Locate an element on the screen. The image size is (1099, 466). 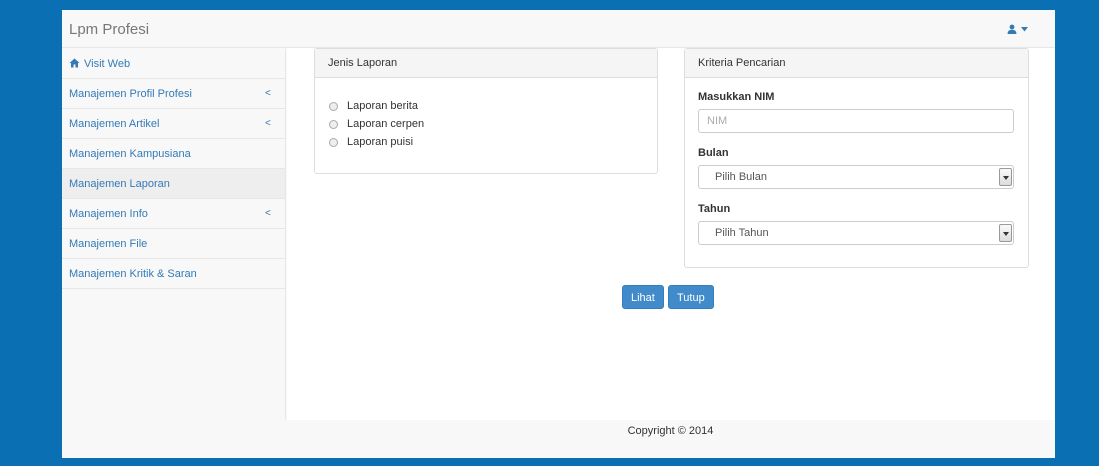
tahun-select: Pilih Tahun is located at coordinates (856, 233).